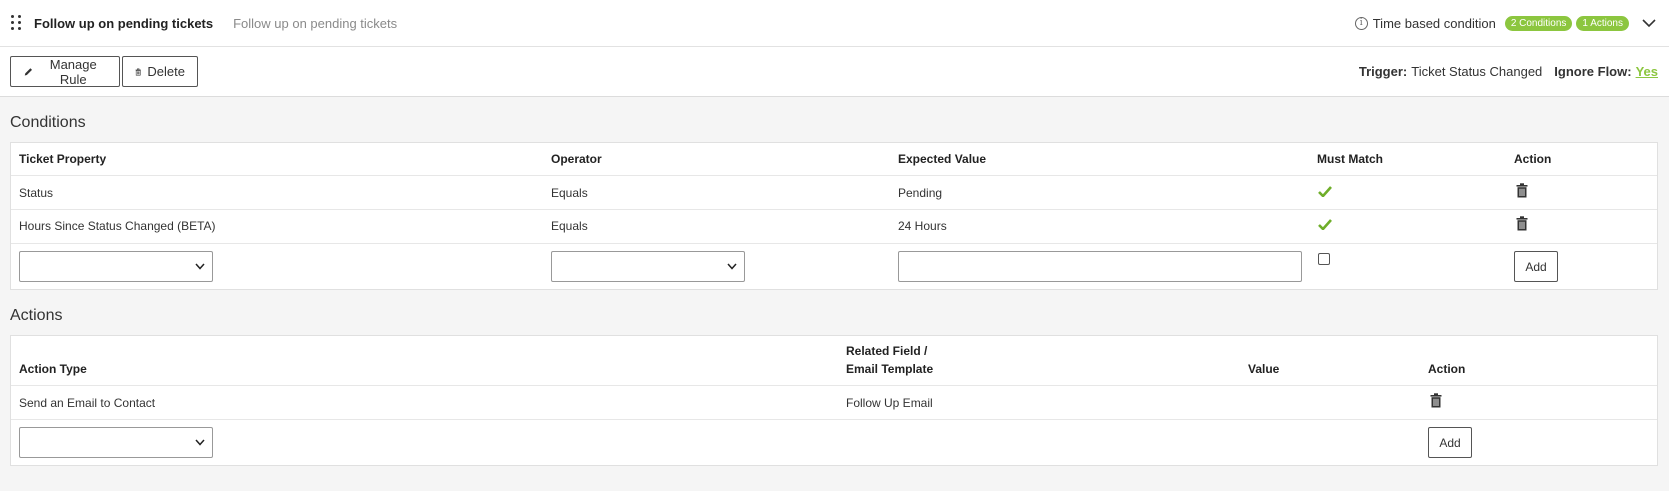 Image resolution: width=1669 pixels, height=491 pixels. What do you see at coordinates (1434, 23) in the screenshot?
I see `time-condition-label: Time based condition` at bounding box center [1434, 23].